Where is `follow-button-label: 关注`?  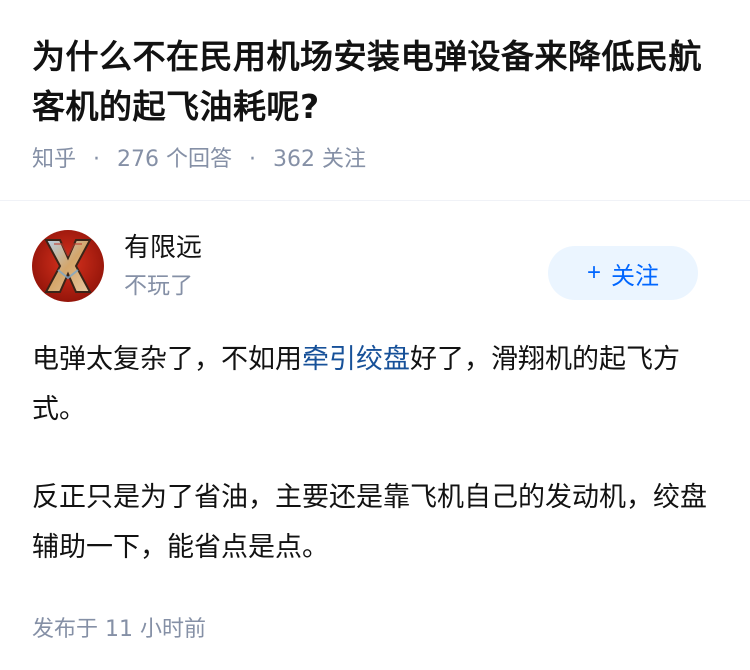 follow-button-label: 关注 is located at coordinates (635, 276).